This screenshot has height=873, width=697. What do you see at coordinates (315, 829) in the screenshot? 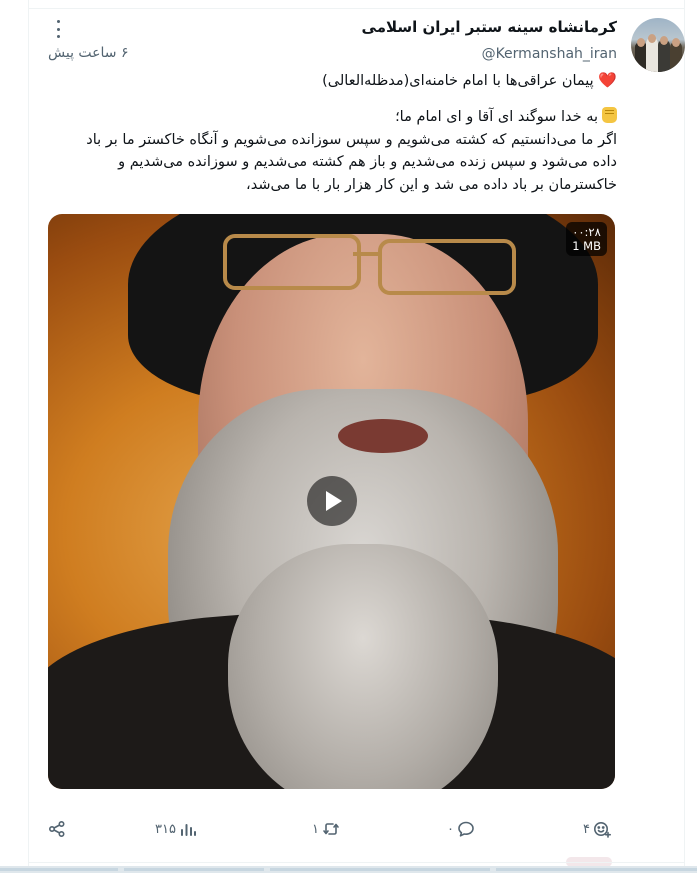
I see `retweet-count: ۱` at bounding box center [315, 829].